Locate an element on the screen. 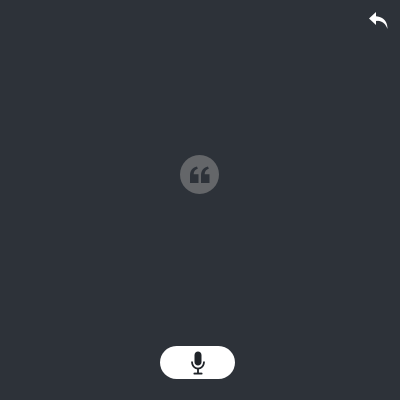 Image resolution: width=400 pixels, height=400 pixels. quote-placeholder is located at coordinates (199, 174).